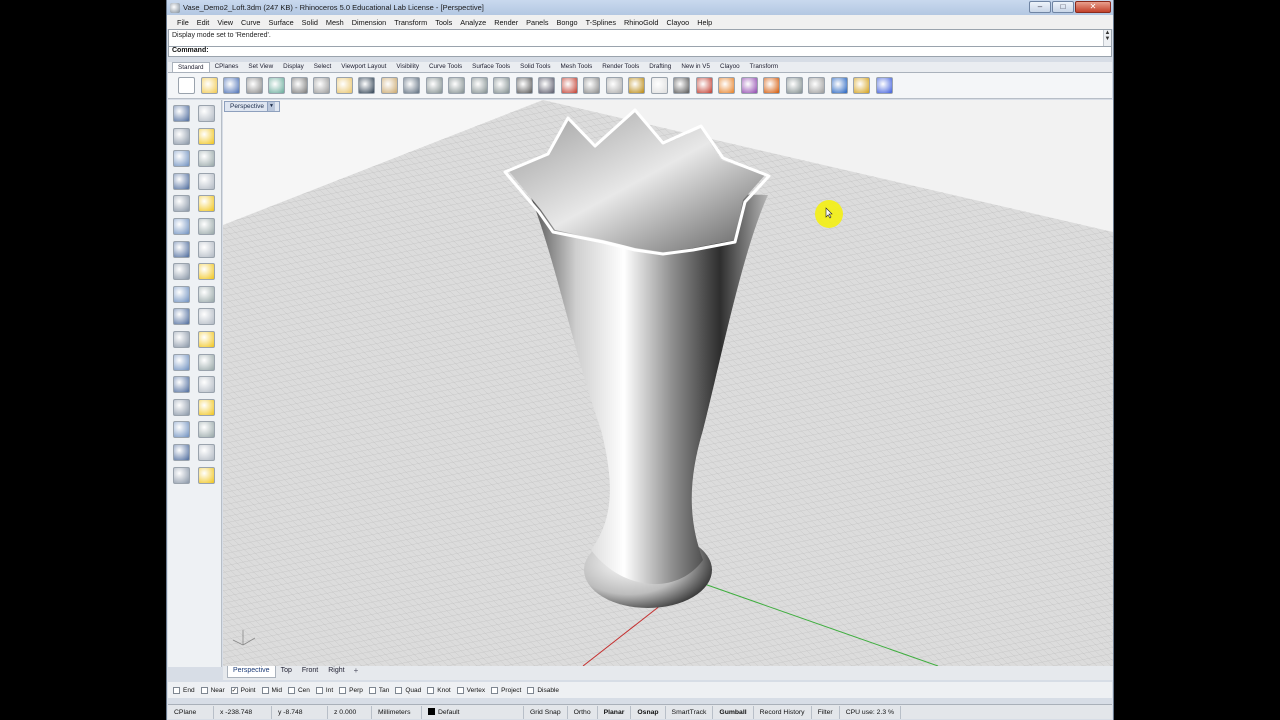 Image resolution: width=1280 pixels, height=720 pixels. I want to click on polyline-icon, so click(181, 136).